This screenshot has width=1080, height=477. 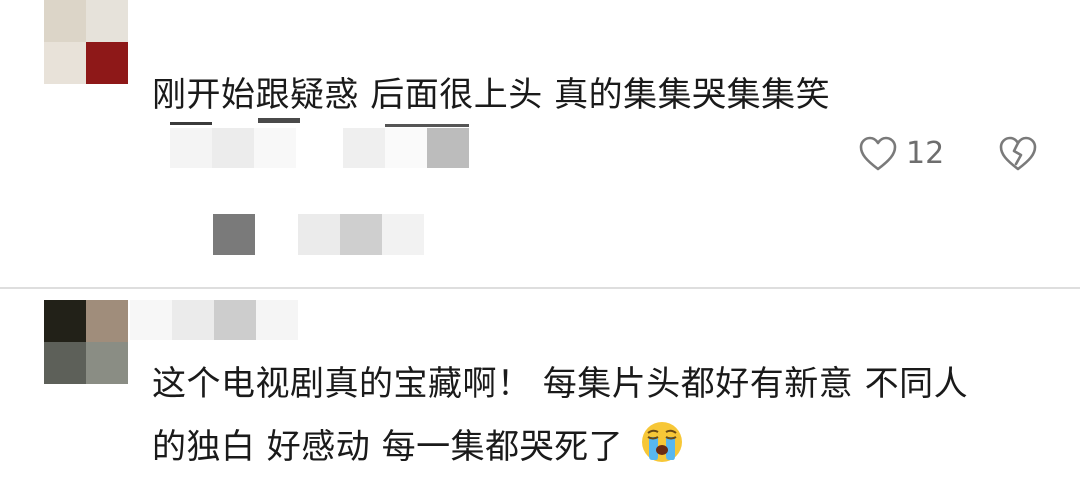 I want to click on like-button: 12, so click(x=903, y=154).